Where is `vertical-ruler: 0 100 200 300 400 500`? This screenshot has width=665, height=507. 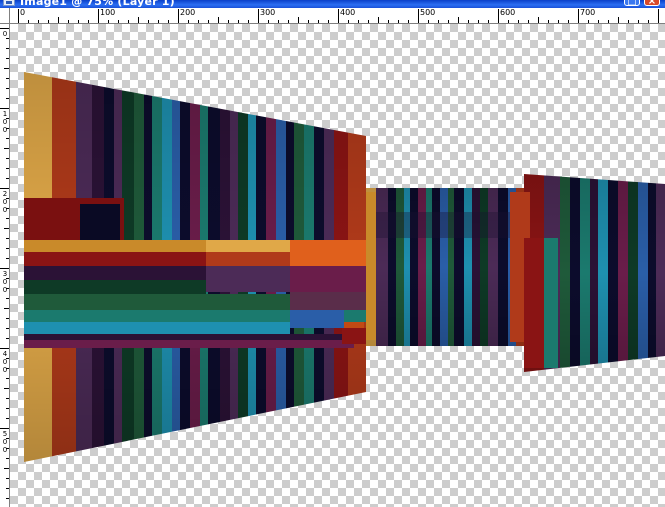
vertical-ruler: 0 100 200 300 400 500 is located at coordinates (5, 265).